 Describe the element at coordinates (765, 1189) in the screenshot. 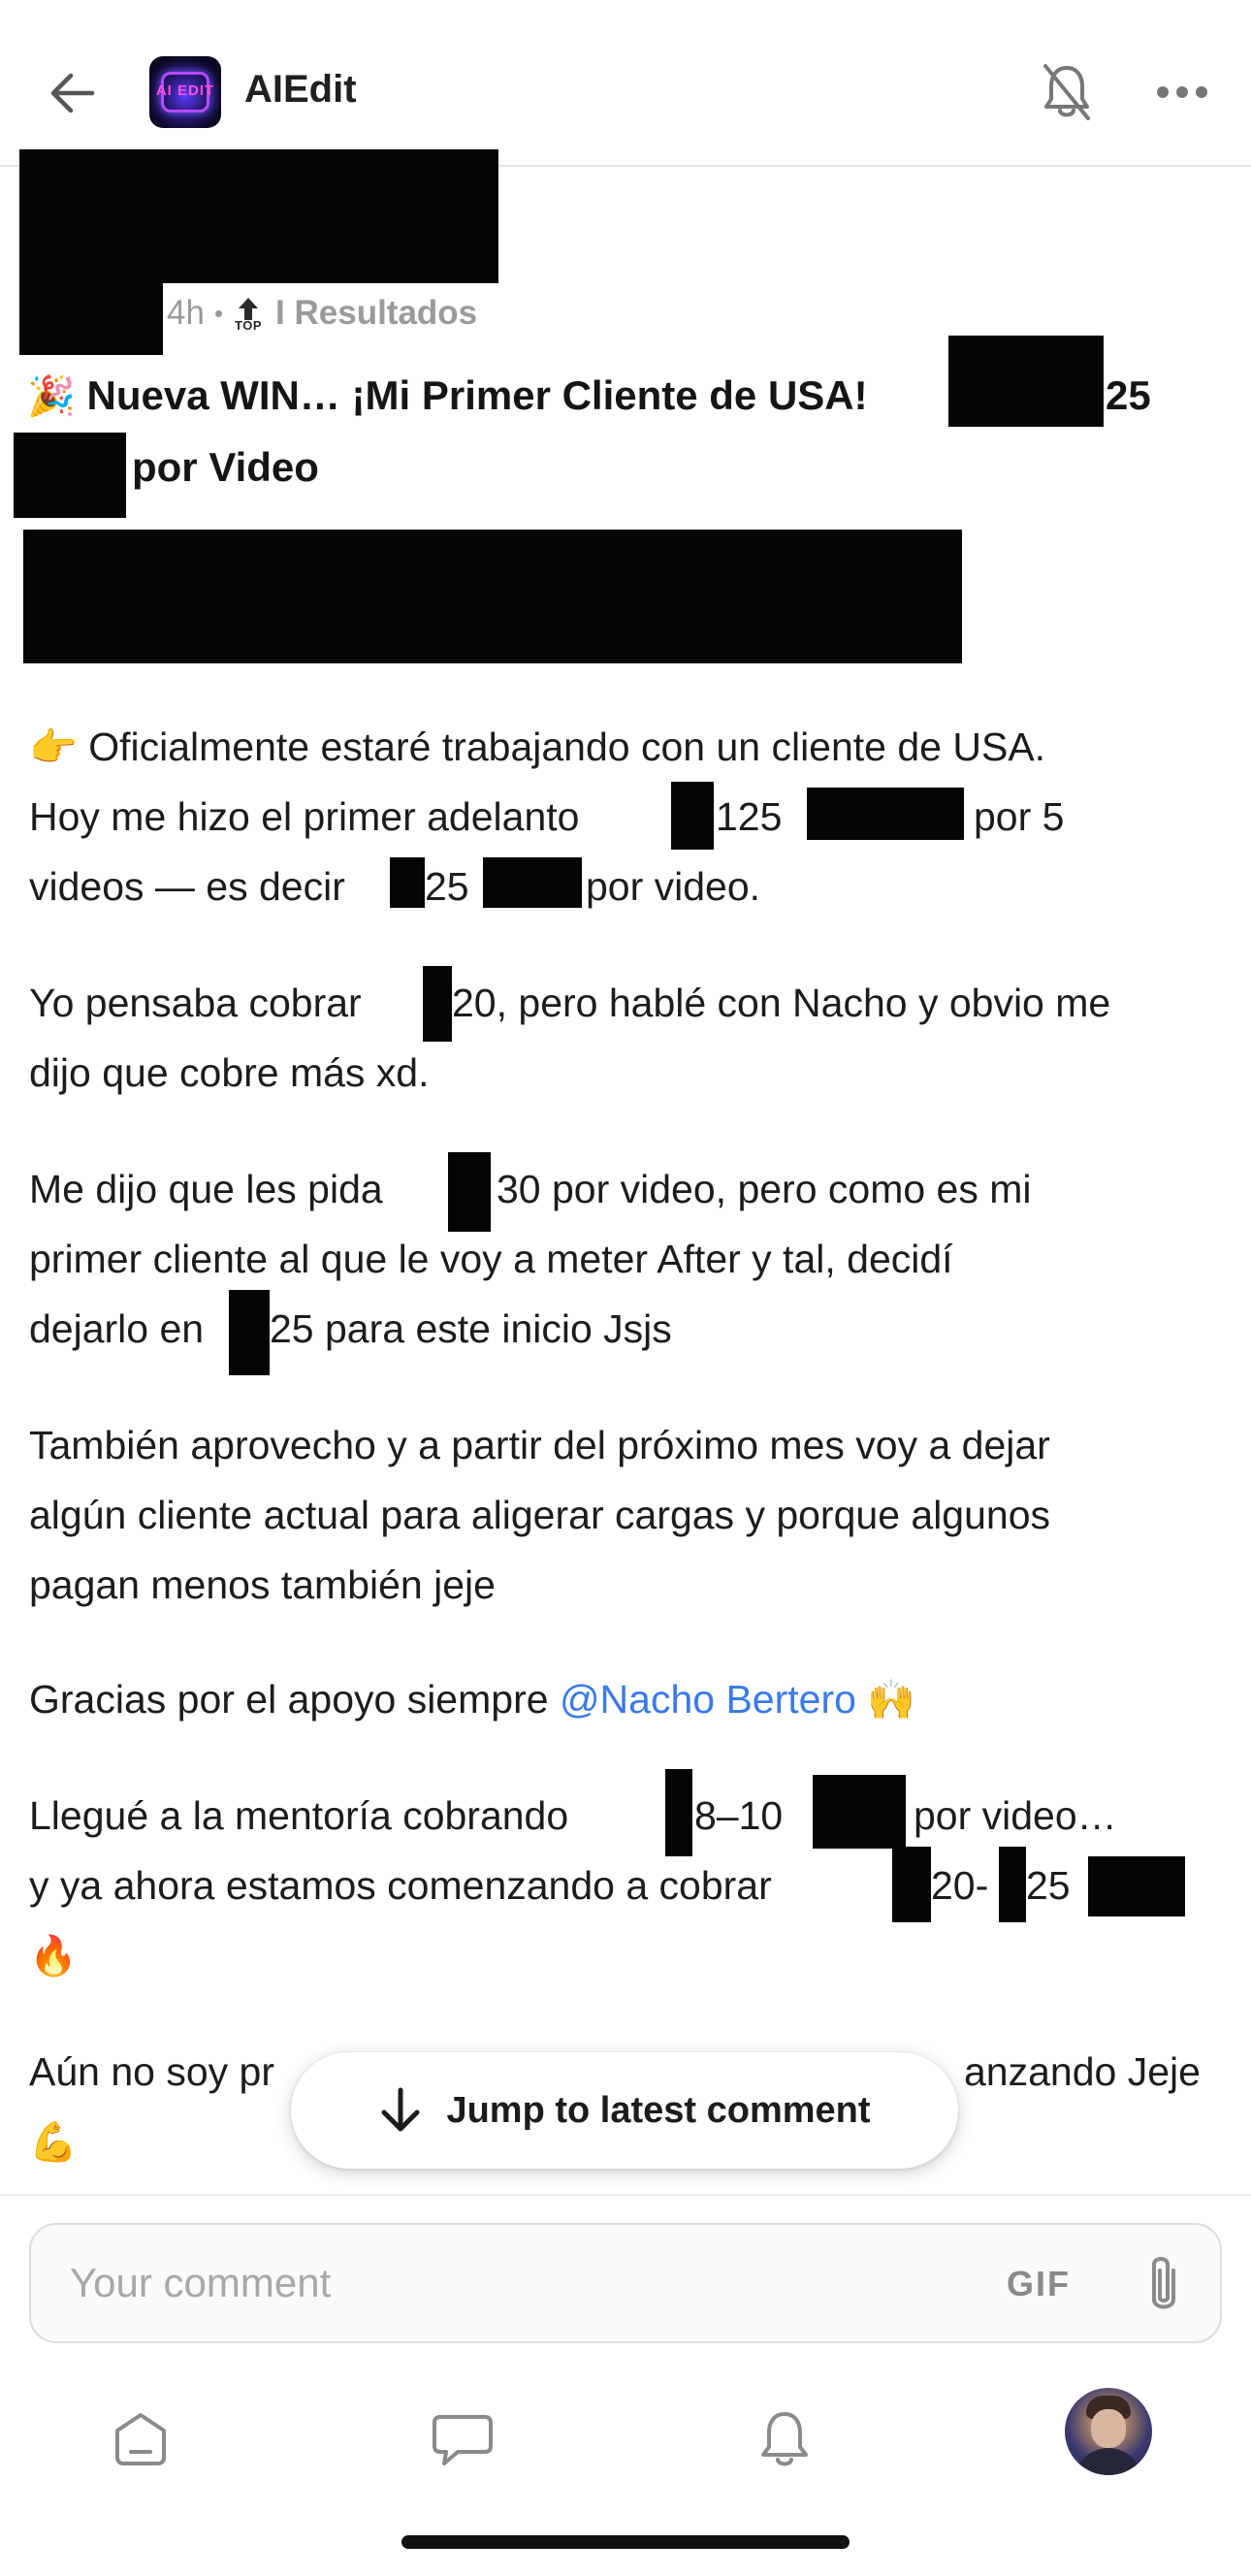

I see `body-text: 30 por video, pero como es mi` at that location.